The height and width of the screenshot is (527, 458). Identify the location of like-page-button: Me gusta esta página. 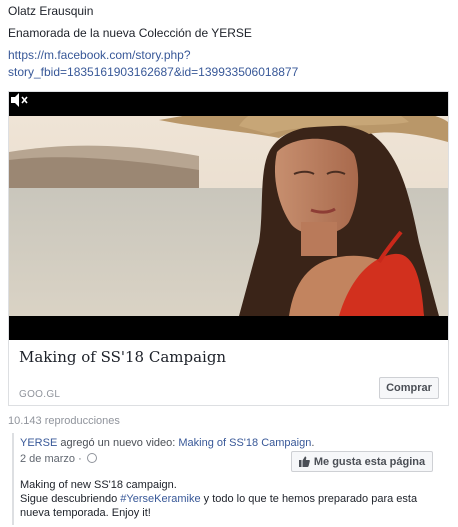
(362, 461).